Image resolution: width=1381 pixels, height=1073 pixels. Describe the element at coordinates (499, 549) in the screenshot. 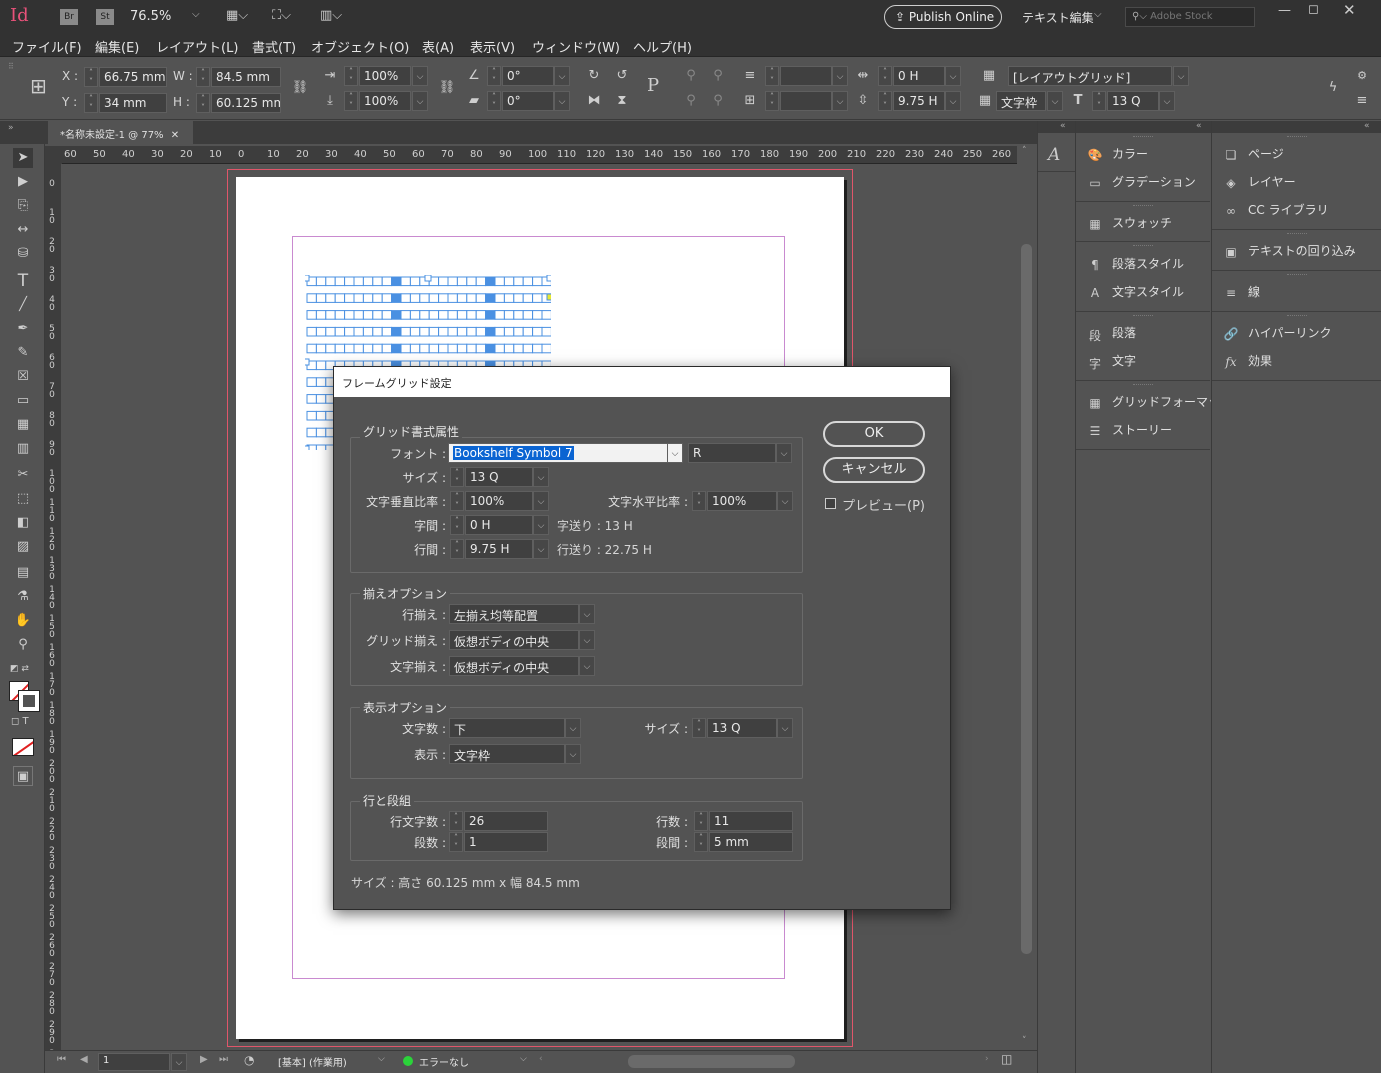

I see `line-gap-field: 9.75 H` at that location.